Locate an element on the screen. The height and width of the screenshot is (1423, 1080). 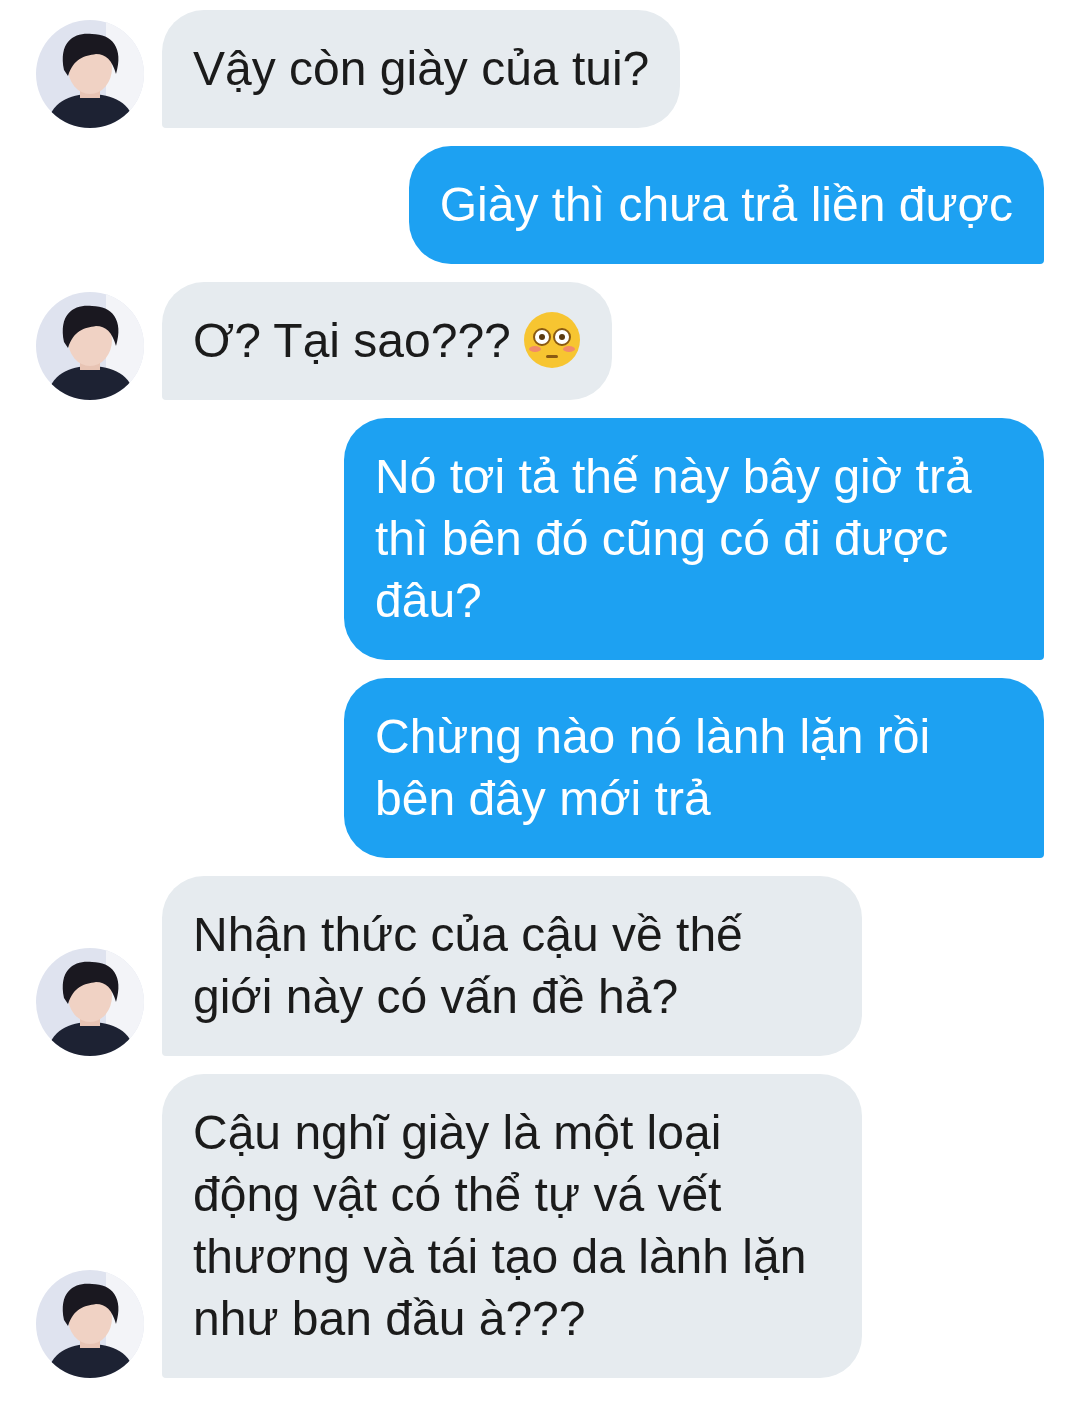
message-text: Vậy còn giày của tui? is located at coordinates (421, 68).